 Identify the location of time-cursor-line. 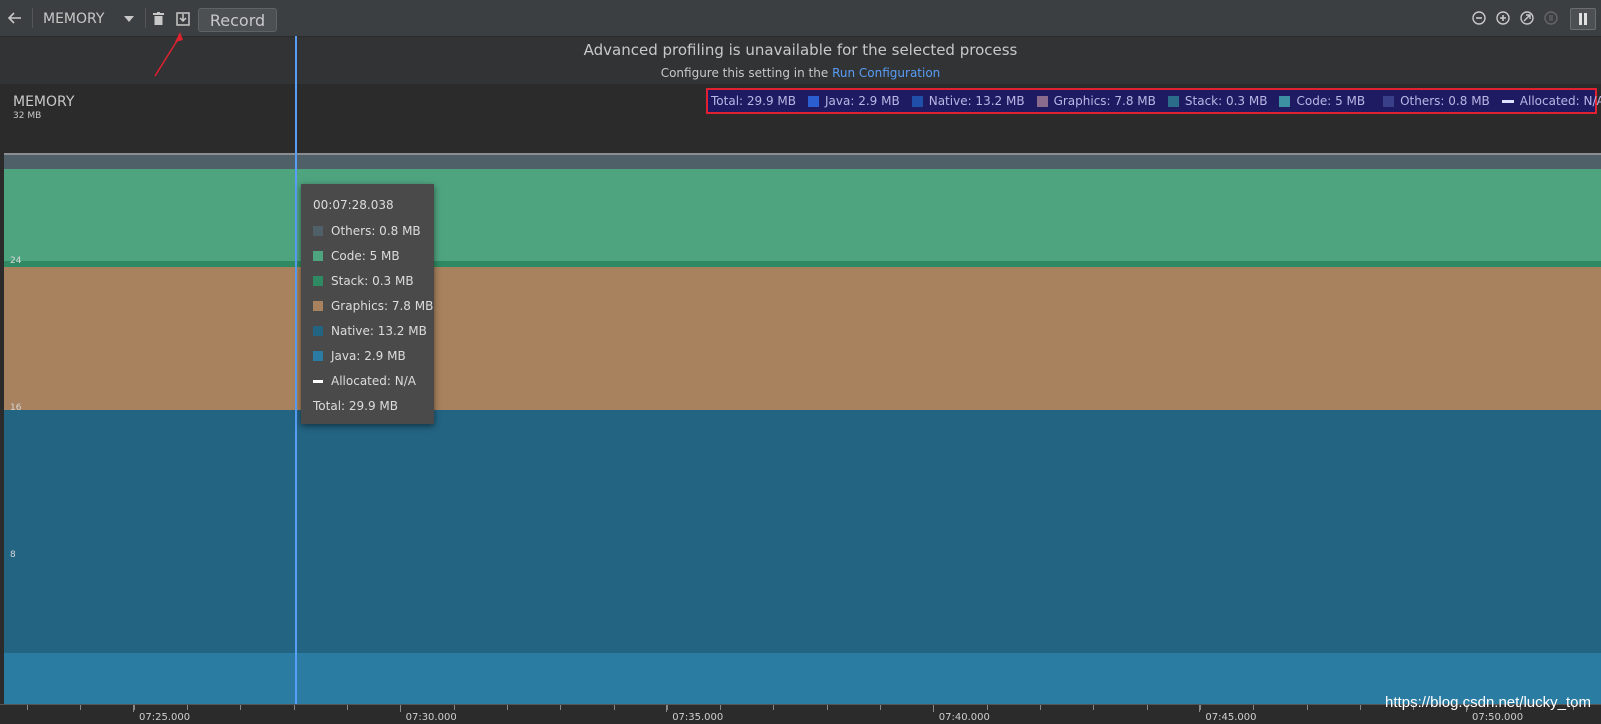
(296, 371).